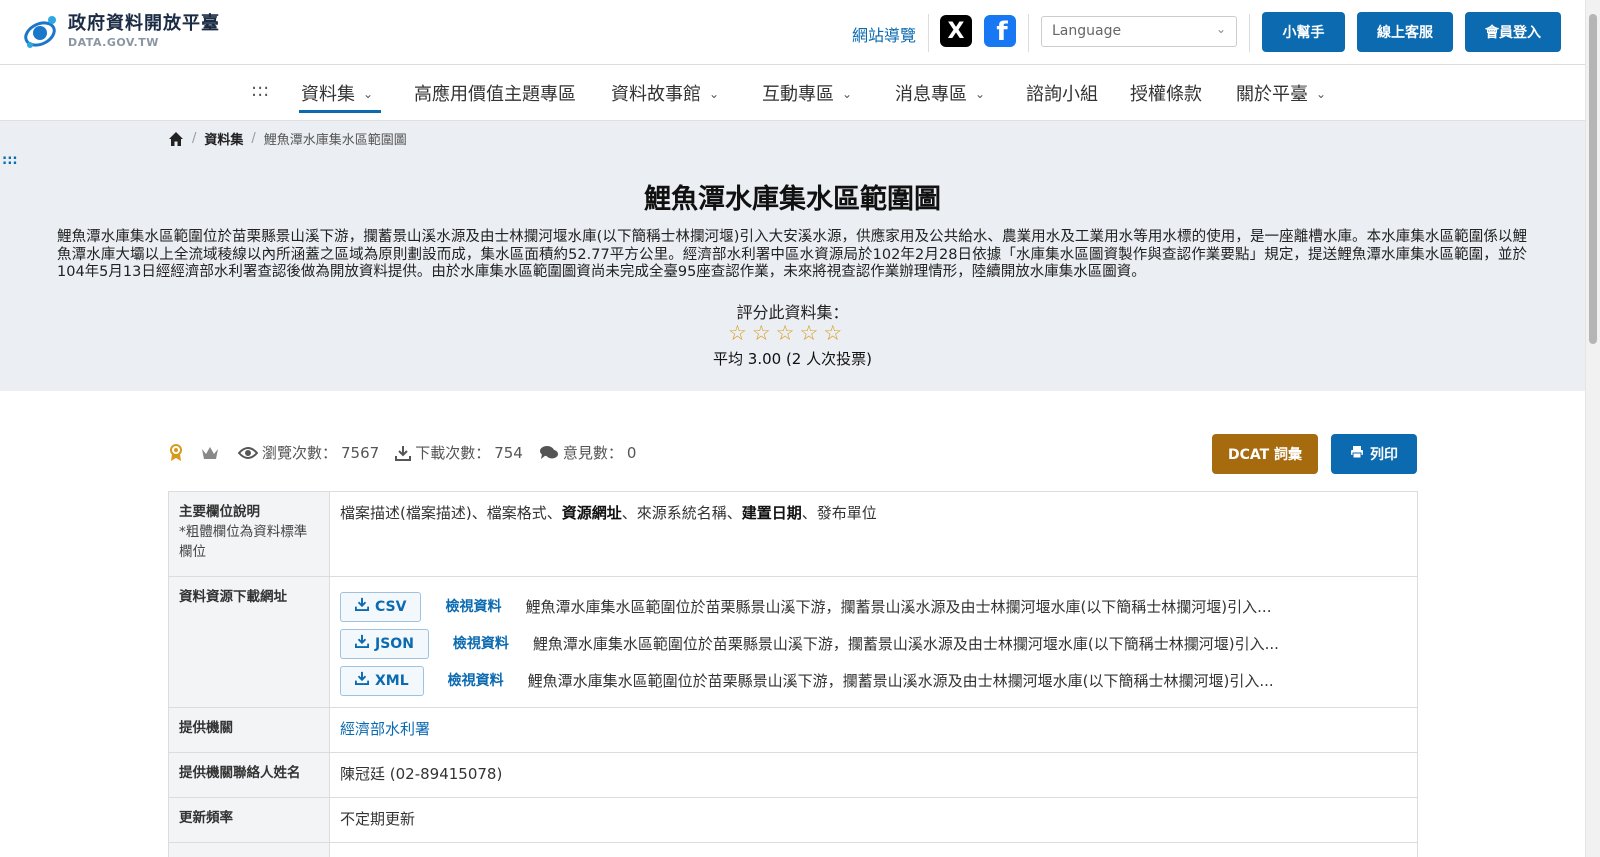 This screenshot has height=857, width=1600. I want to click on fields-label: 主要欄位說明, so click(219, 512).